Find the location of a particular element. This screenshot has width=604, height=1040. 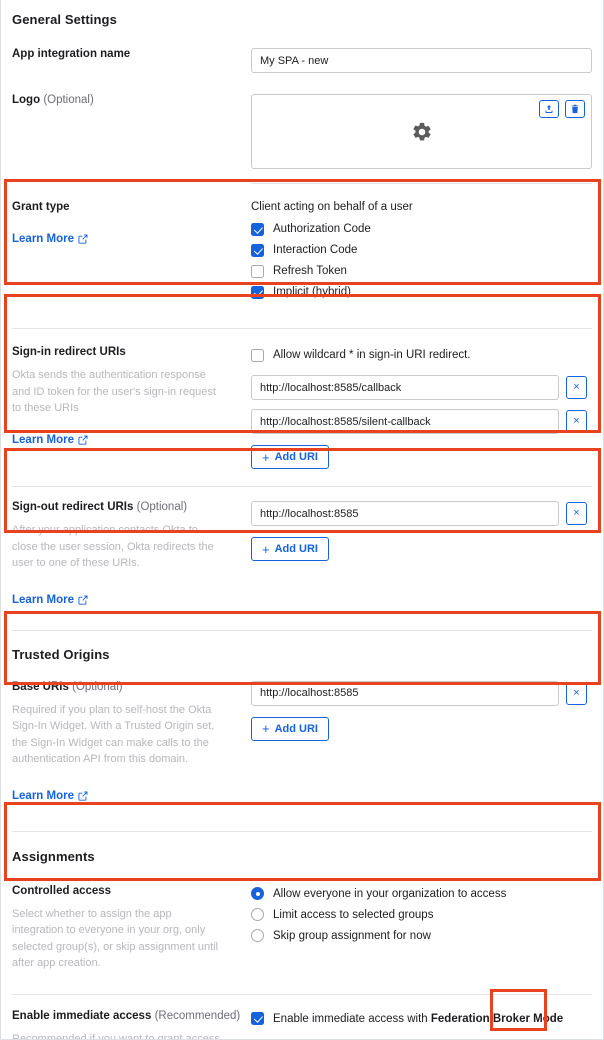

remove-signin-uri-button-2: × is located at coordinates (576, 421).